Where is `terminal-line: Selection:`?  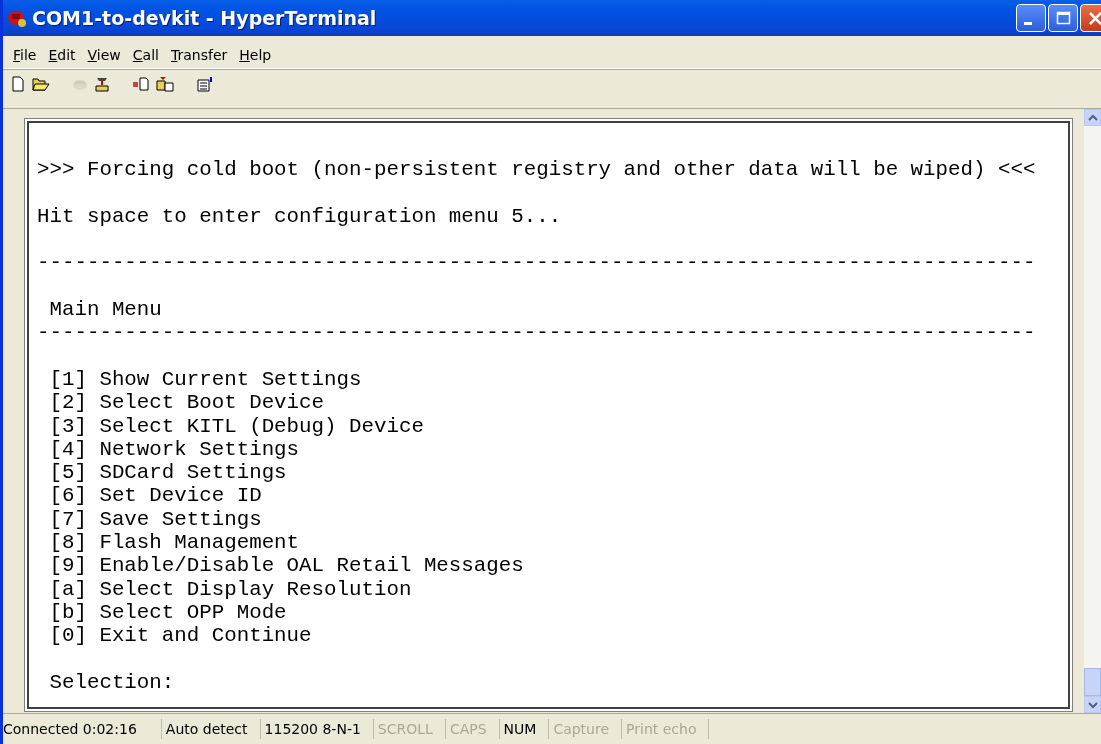
terminal-line: Selection: is located at coordinates (112, 682).